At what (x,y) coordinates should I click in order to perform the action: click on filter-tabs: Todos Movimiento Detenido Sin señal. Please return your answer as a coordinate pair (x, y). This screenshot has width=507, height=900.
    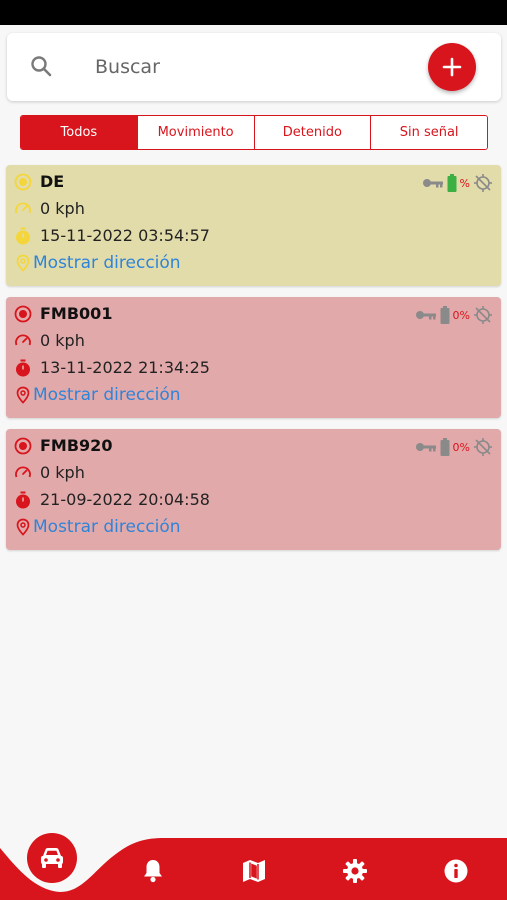
    Looking at the image, I should click on (254, 132).